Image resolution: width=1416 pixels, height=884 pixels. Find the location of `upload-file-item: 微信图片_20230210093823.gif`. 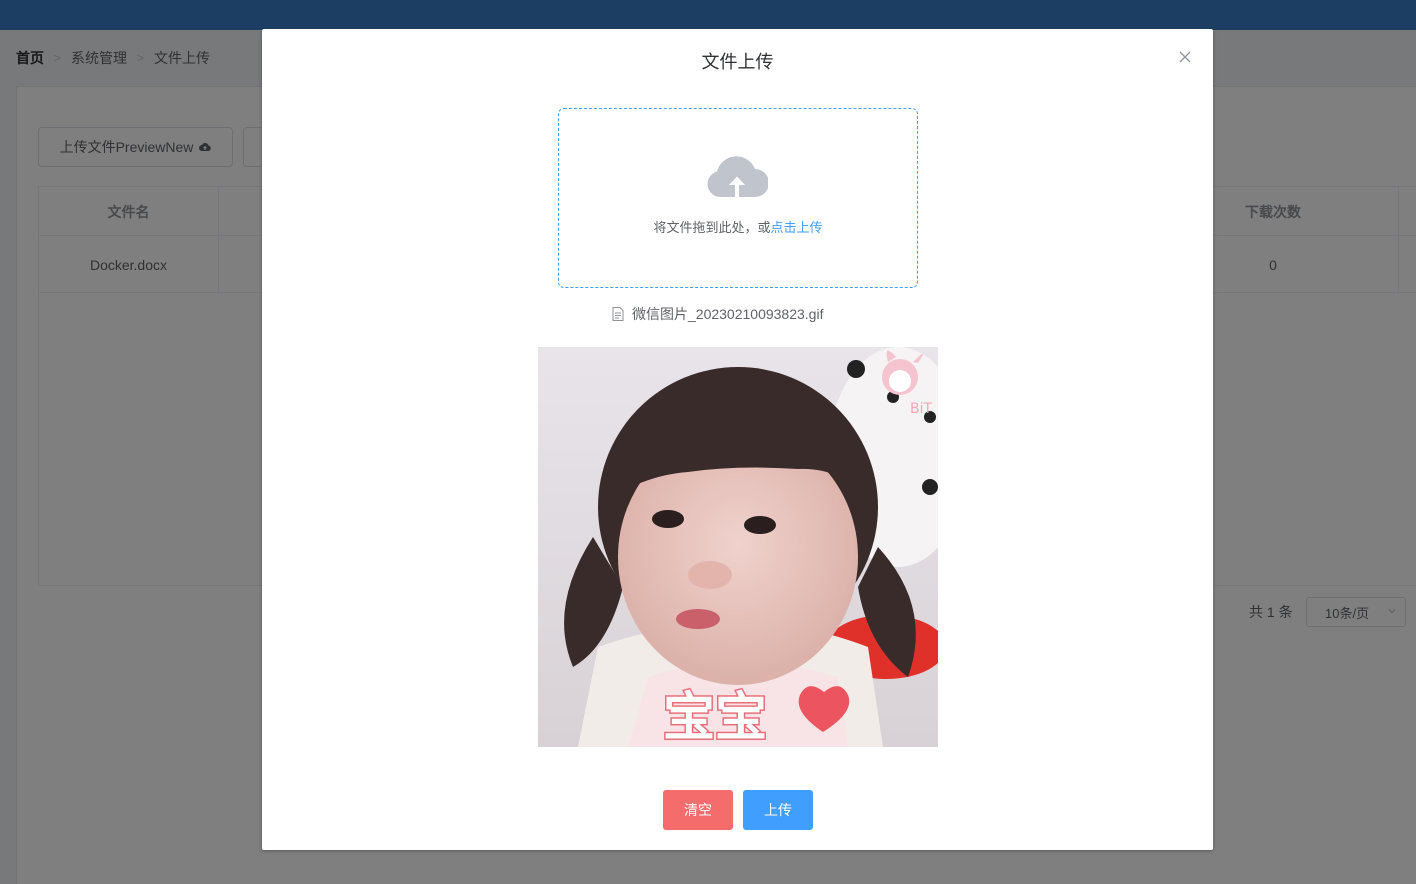

upload-file-item: 微信图片_20230210093823.gif is located at coordinates (742, 314).